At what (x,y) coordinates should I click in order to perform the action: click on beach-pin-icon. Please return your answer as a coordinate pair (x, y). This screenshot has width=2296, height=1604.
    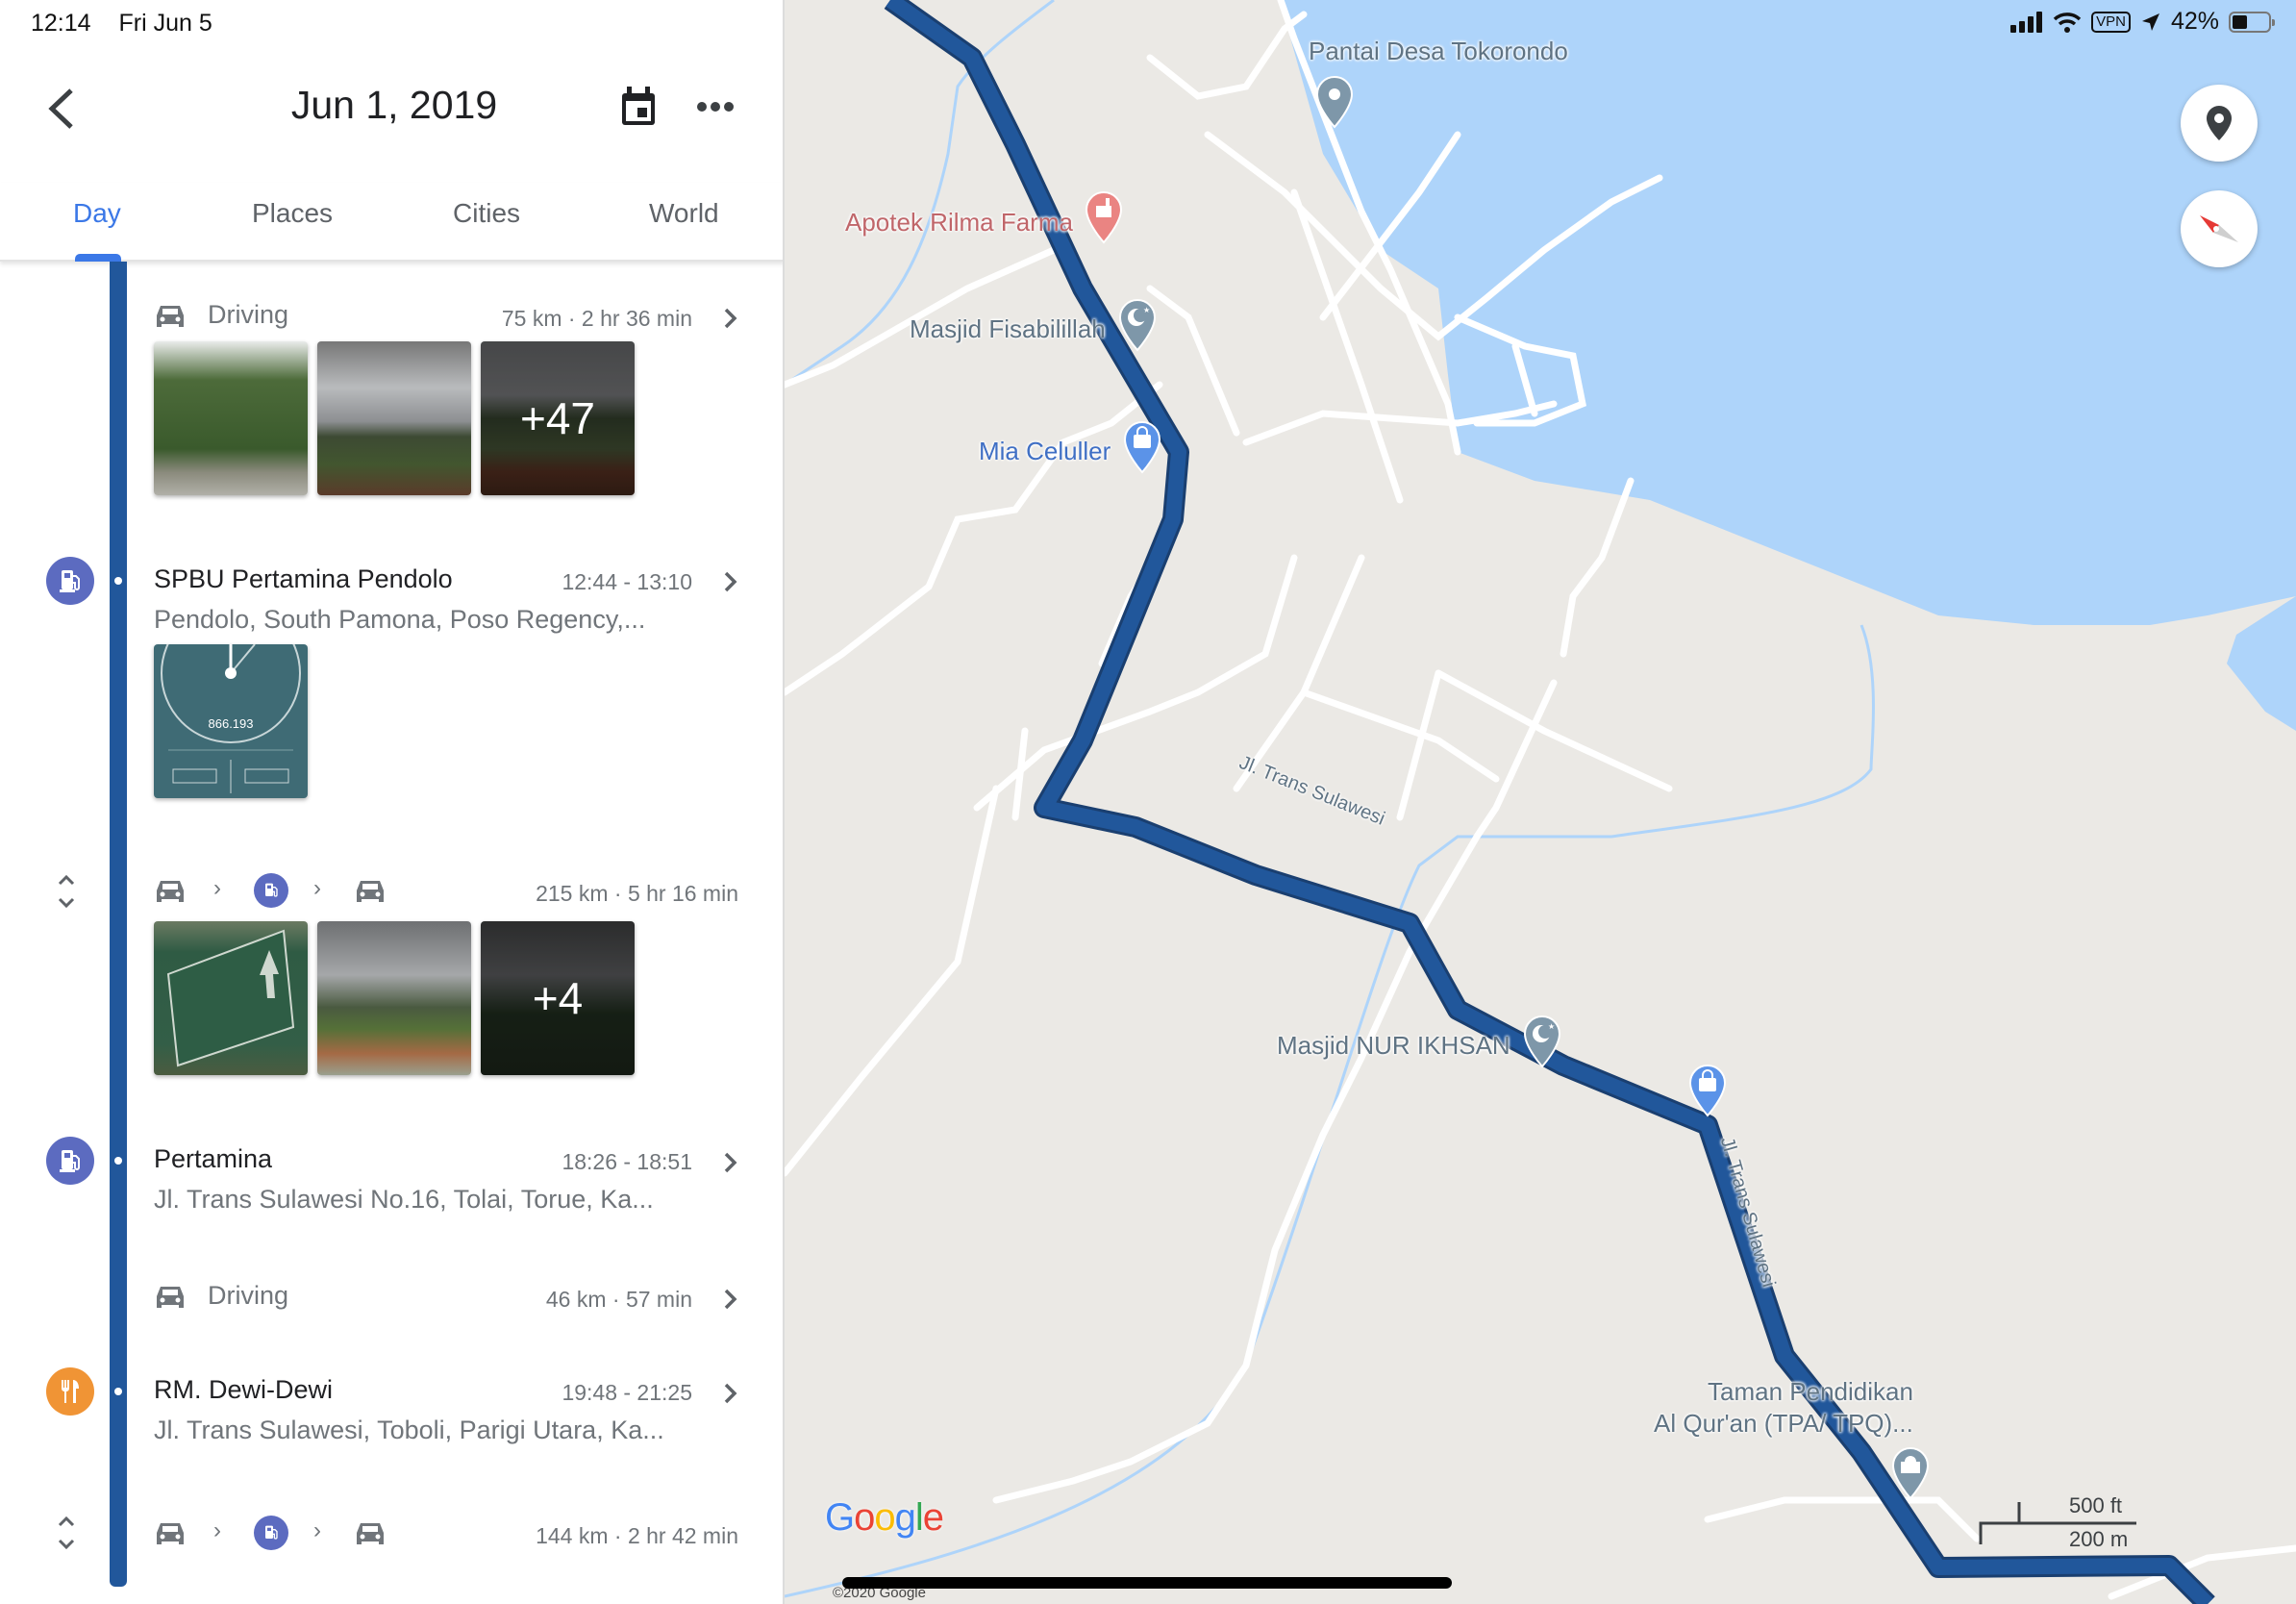
    Looking at the image, I should click on (1334, 102).